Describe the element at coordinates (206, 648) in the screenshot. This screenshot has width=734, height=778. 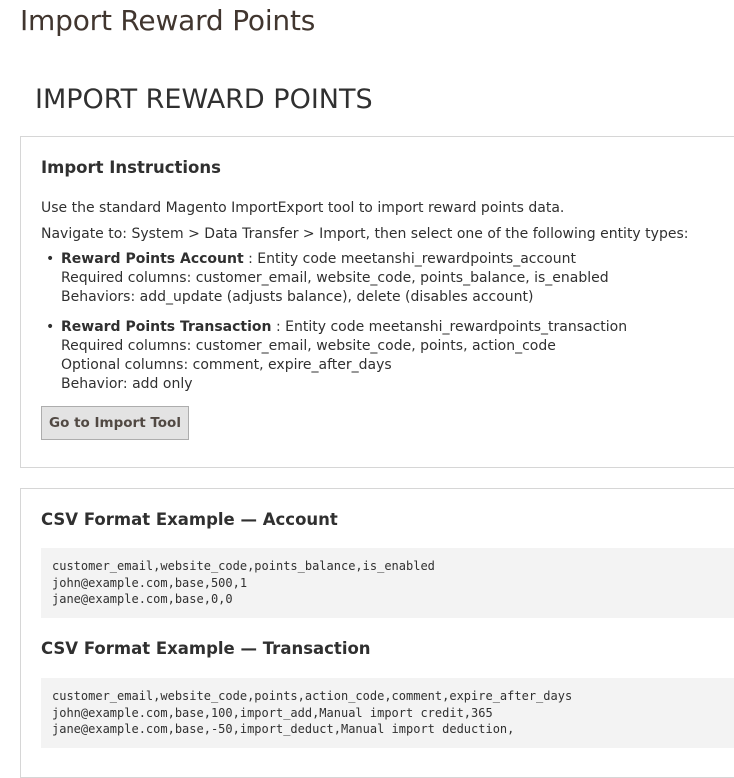
I see `csv-transaction-heading: CSV Format Example — Transaction` at that location.